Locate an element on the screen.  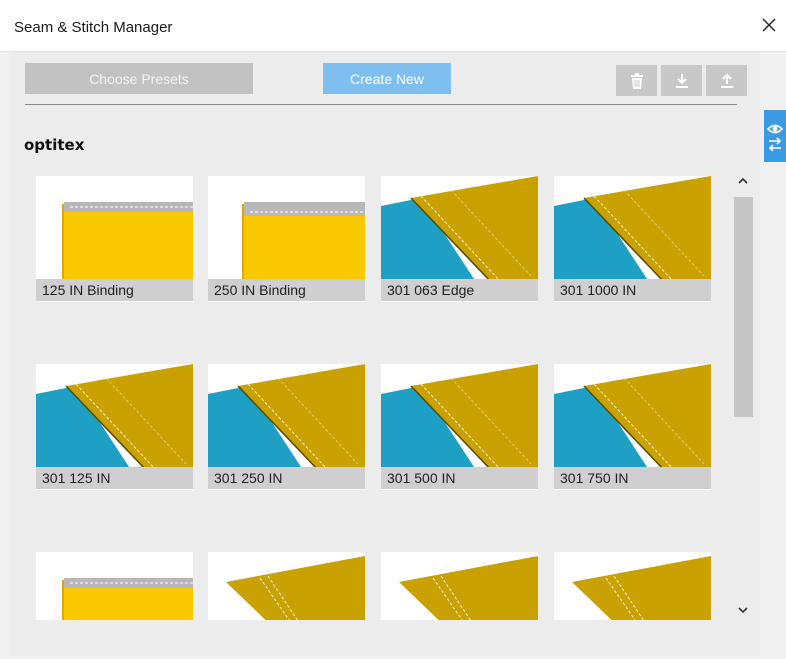
delete-button is located at coordinates (636, 80).